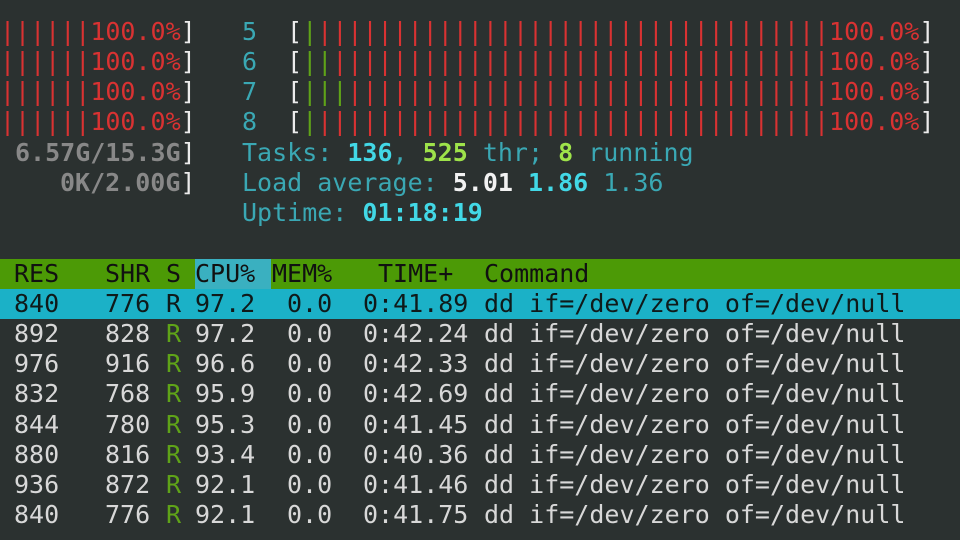 The width and height of the screenshot is (960, 540). I want to click on column-command: Command, so click(536, 274).